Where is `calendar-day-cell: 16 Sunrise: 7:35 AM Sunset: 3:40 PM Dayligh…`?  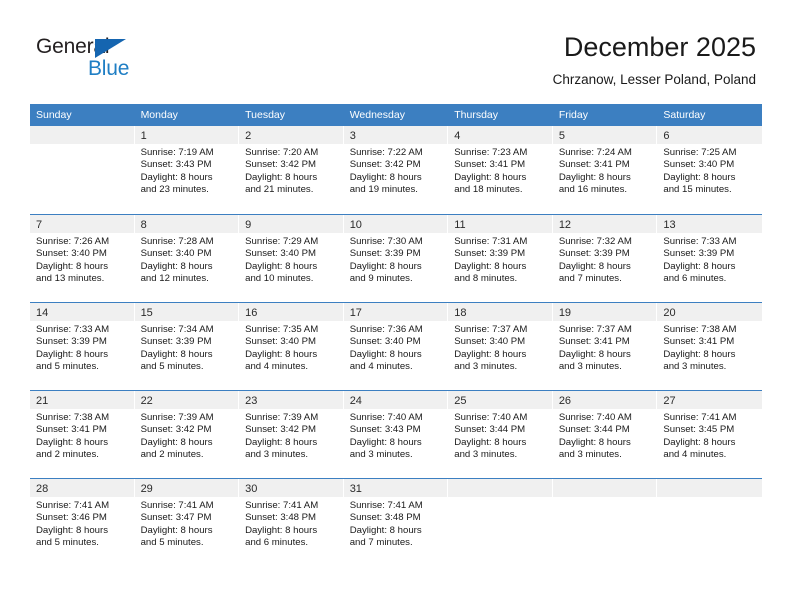 calendar-day-cell: 16 Sunrise: 7:35 AM Sunset: 3:40 PM Dayligh… is located at coordinates (291, 346).